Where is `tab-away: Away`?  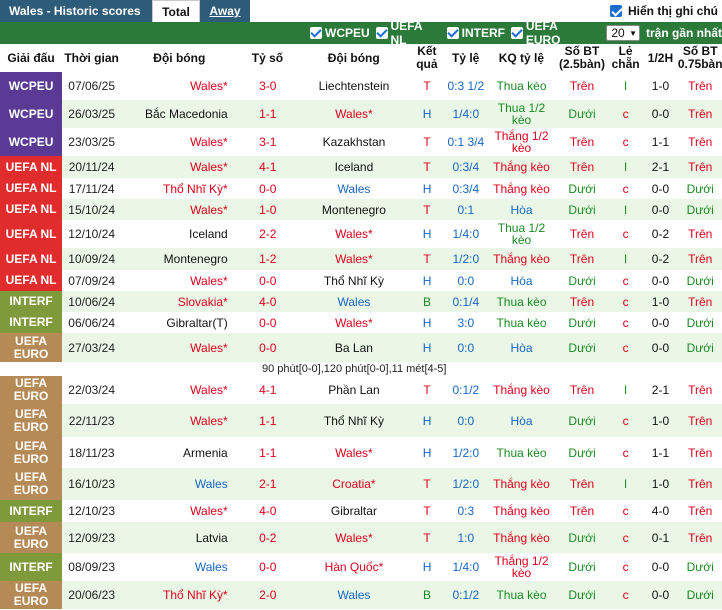
tab-away: Away is located at coordinates (225, 11).